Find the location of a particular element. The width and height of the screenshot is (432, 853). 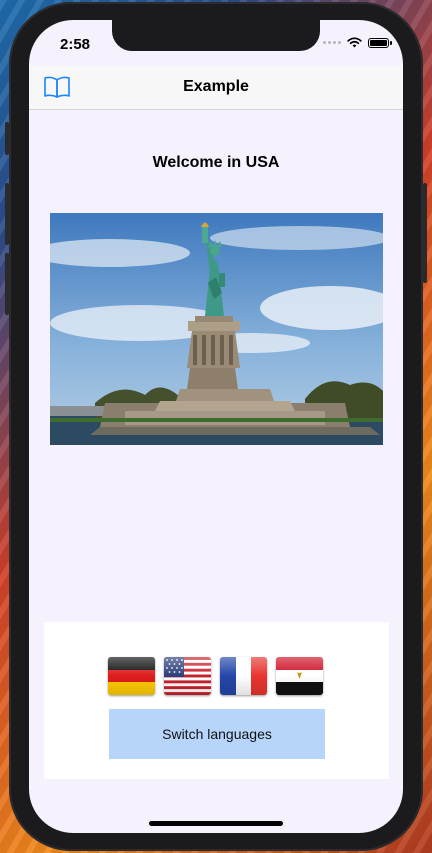

navigation-bar: Example is located at coordinates (216, 88).